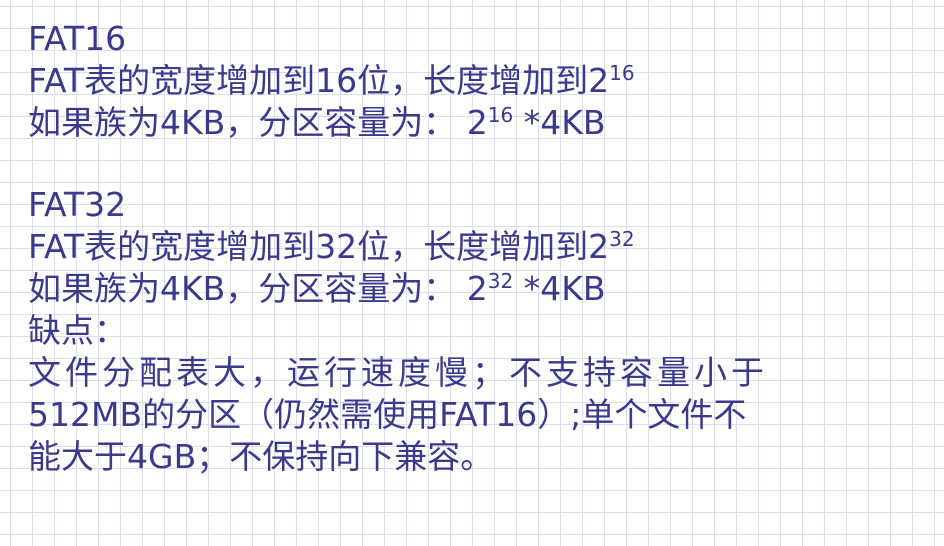 Image resolution: width=944 pixels, height=546 pixels. What do you see at coordinates (622, 73) in the screenshot?
I see `fat16-width-exponent: 16` at bounding box center [622, 73].